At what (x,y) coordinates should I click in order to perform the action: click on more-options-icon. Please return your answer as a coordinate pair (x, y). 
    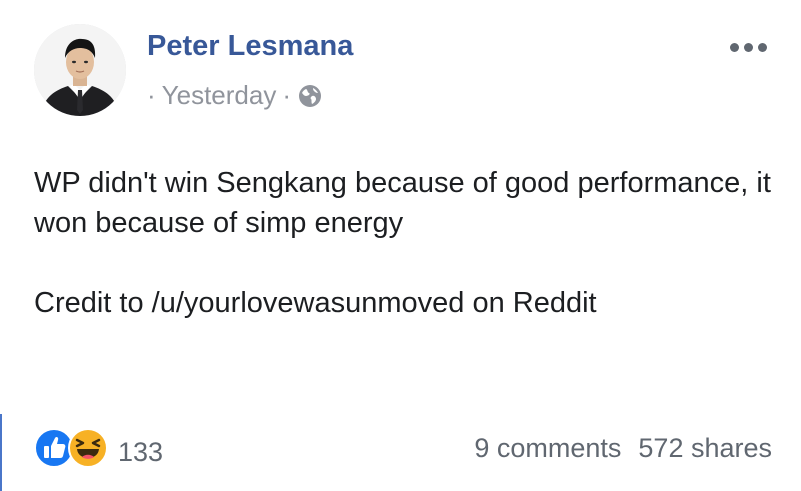
    Looking at the image, I should click on (750, 47).